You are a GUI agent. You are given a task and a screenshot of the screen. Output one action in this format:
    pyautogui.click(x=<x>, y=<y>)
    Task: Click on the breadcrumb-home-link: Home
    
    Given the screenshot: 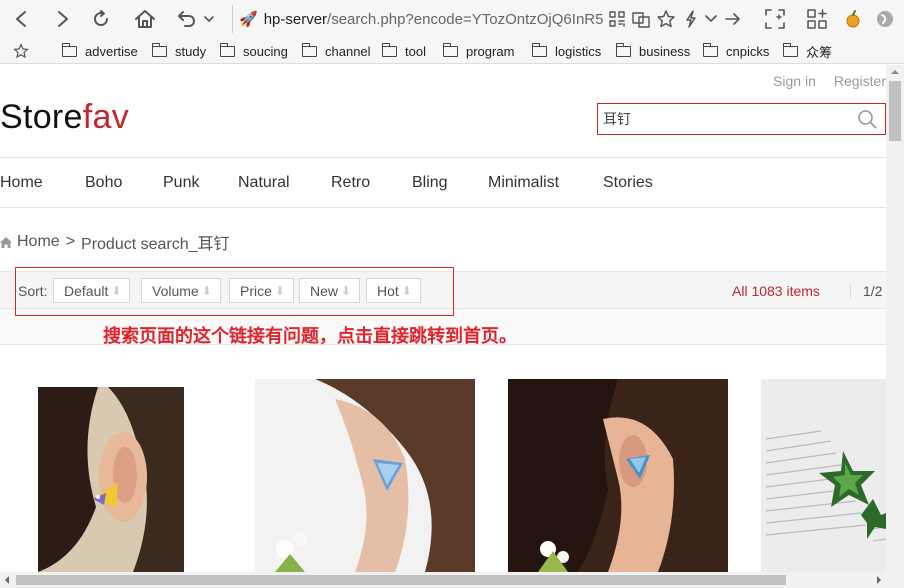 What is the action you would take?
    pyautogui.click(x=38, y=242)
    